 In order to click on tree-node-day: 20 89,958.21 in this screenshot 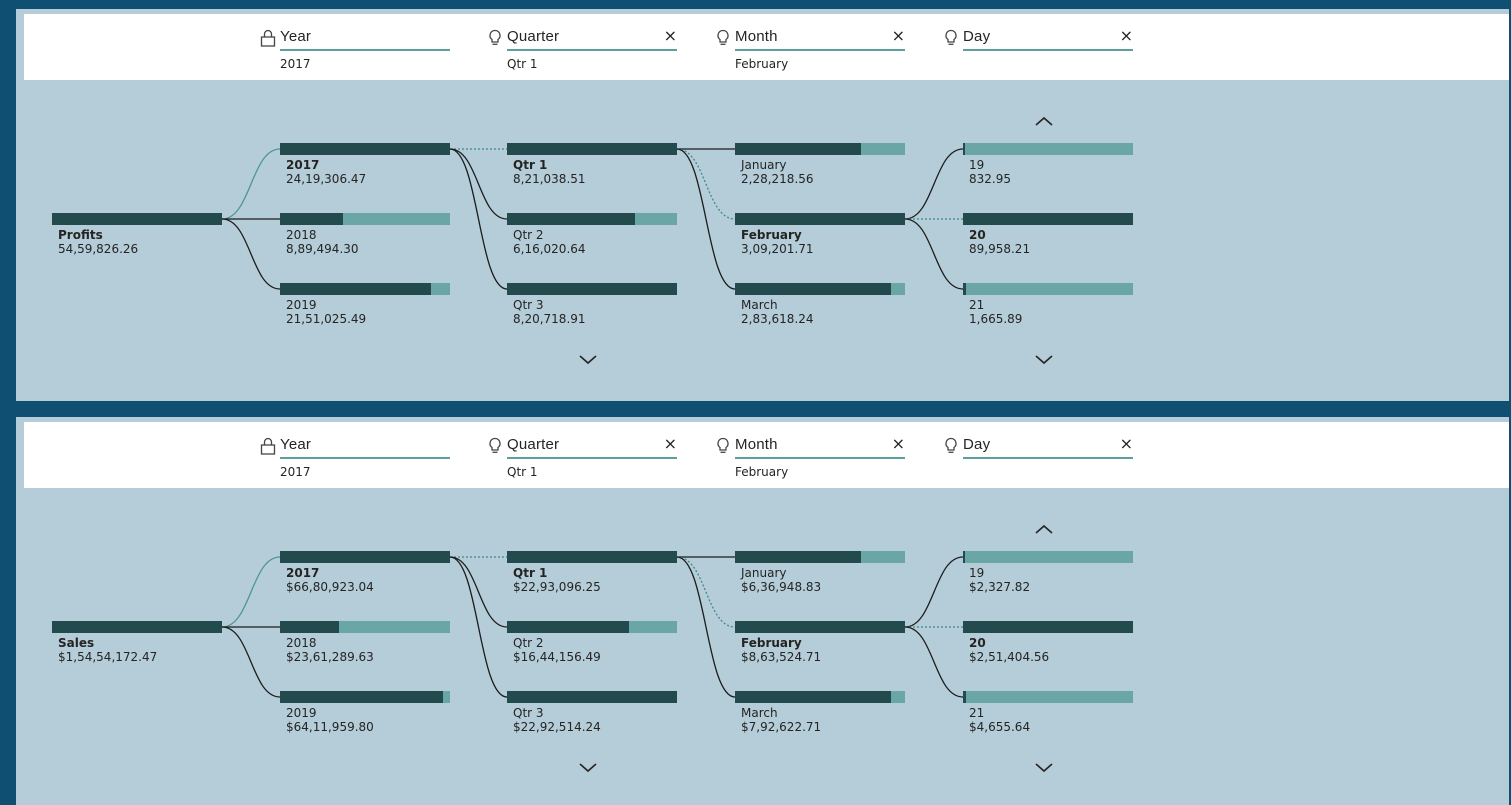, I will do `click(1048, 235)`.